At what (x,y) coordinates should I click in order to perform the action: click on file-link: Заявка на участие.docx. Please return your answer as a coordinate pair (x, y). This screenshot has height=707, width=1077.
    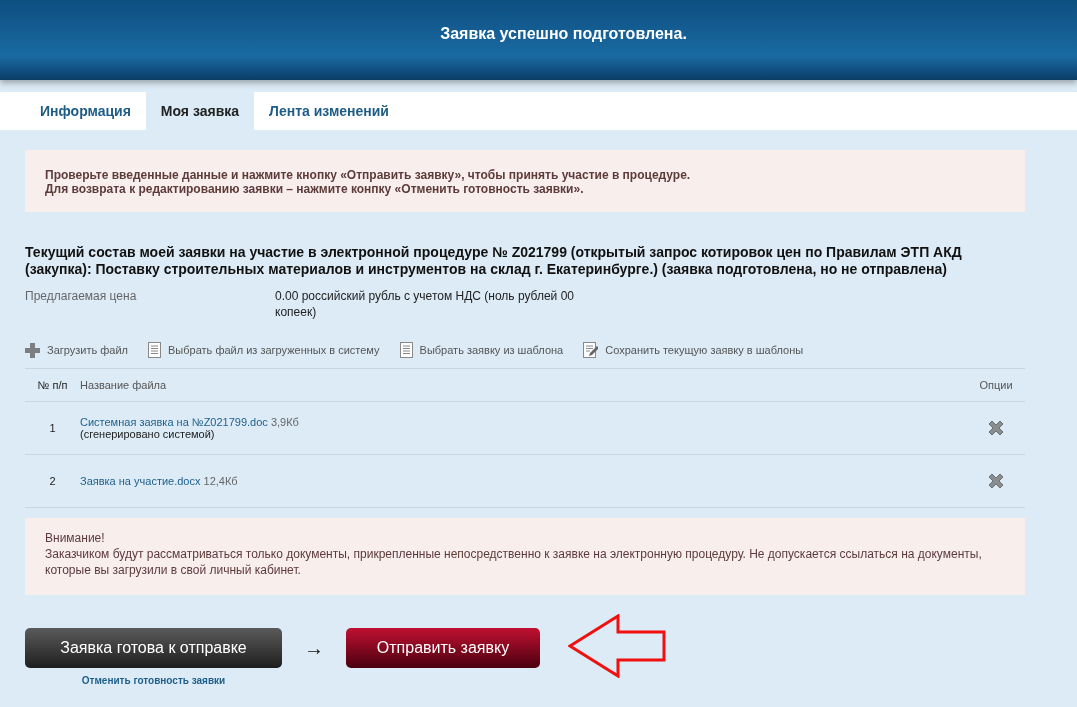
    Looking at the image, I should click on (140, 481).